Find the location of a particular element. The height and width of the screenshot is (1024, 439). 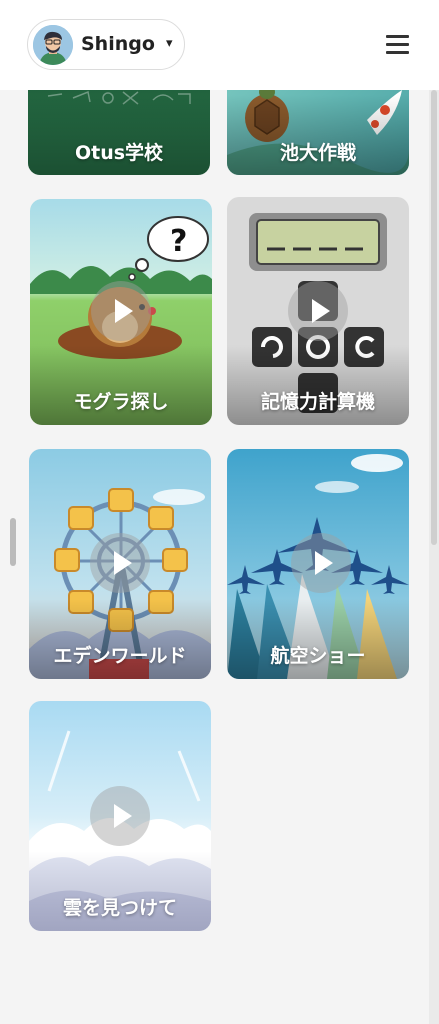

game-card-memory-calculator: 記憶力計算機 is located at coordinates (318, 311).